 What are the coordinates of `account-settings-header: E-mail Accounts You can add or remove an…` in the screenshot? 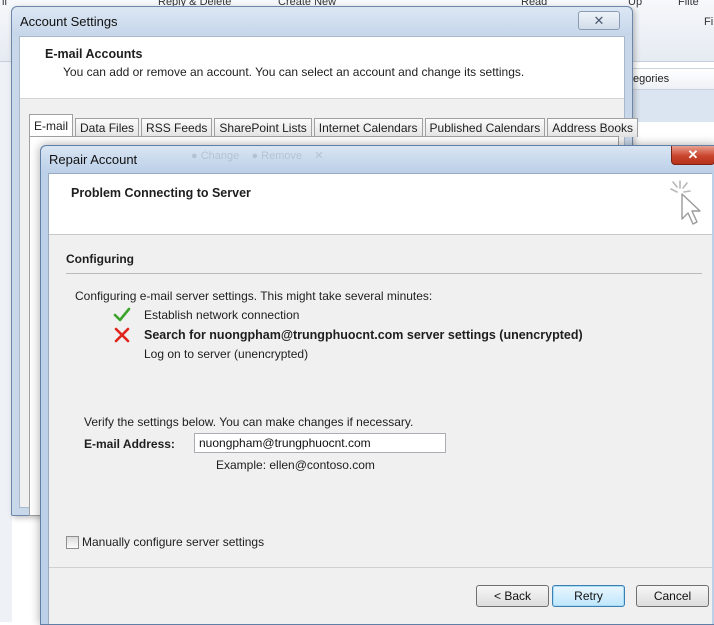 It's located at (322, 68).